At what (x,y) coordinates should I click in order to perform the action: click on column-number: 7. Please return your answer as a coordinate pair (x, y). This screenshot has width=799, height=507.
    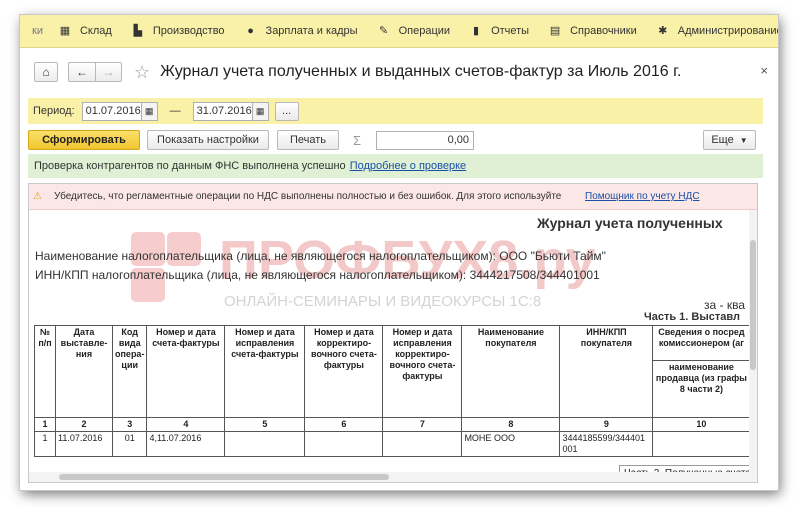
    Looking at the image, I should click on (422, 424).